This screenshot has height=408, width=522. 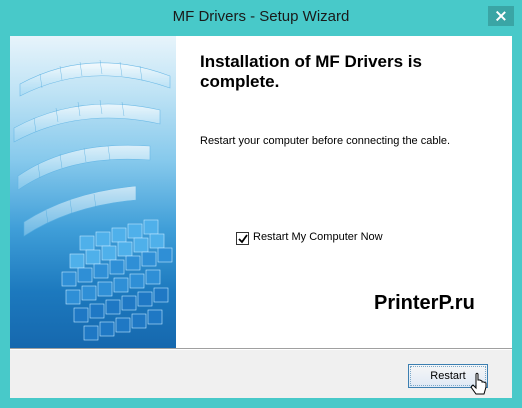 I want to click on footer-divider-highlight, so click(x=261, y=349).